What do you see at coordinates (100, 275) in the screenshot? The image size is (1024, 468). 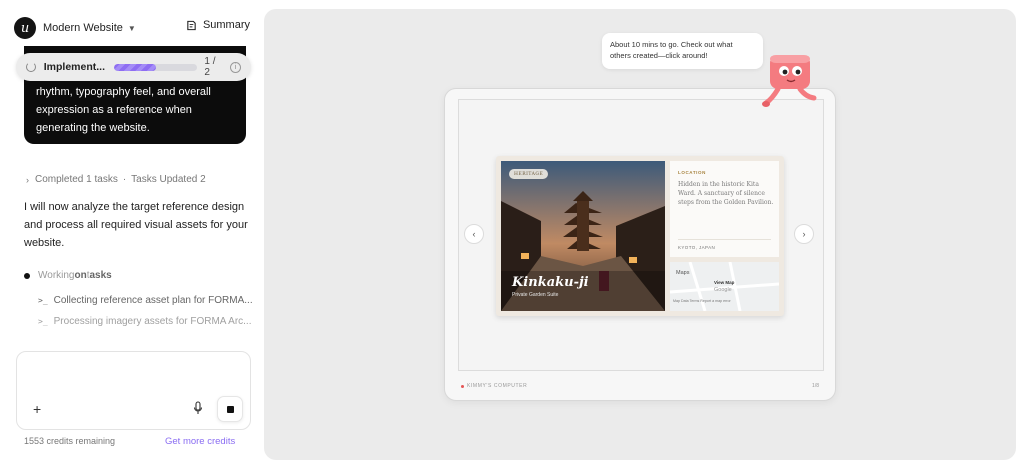 I see `working-asks: asks` at bounding box center [100, 275].